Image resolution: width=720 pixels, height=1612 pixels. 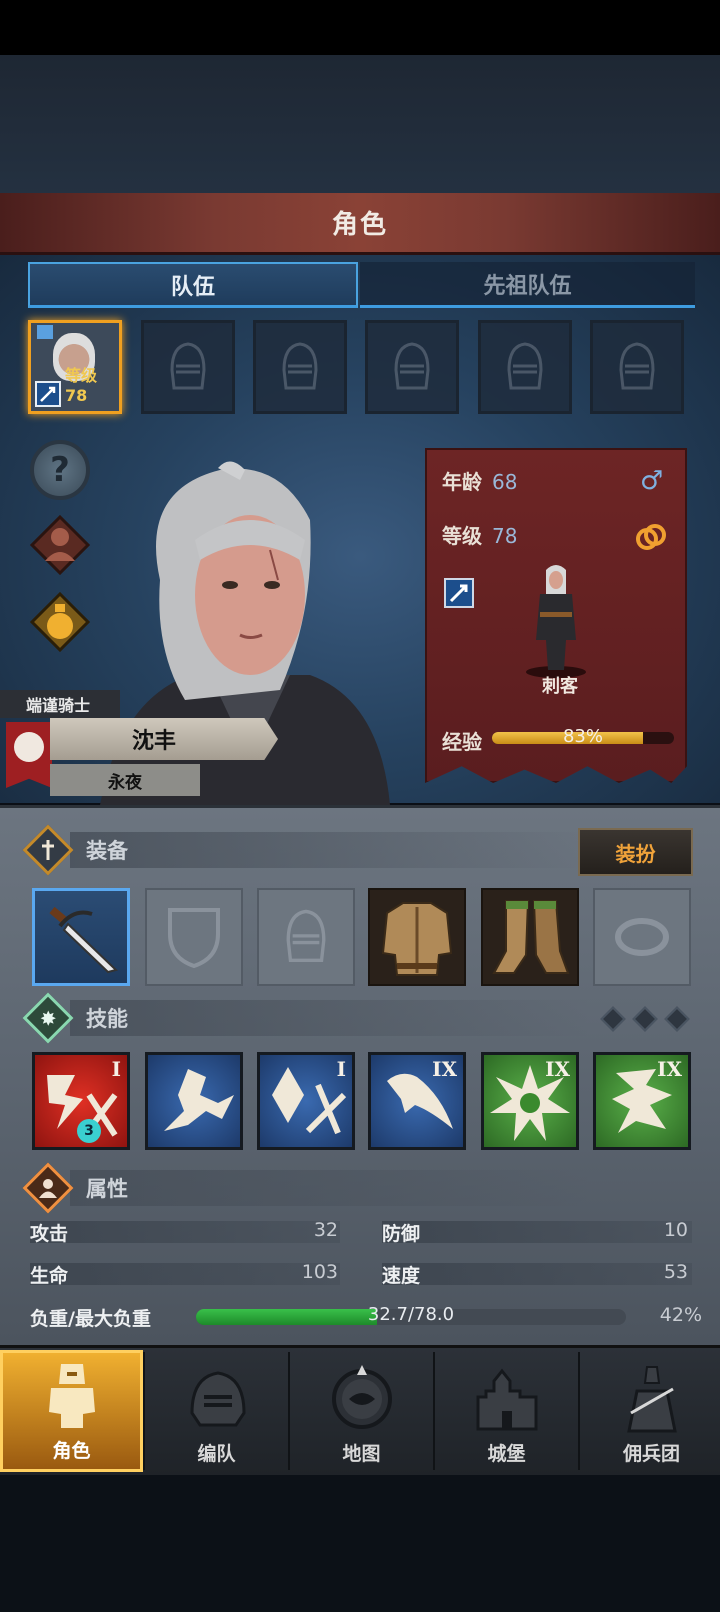 I want to click on ring-placeholder-icon, so click(x=642, y=937).